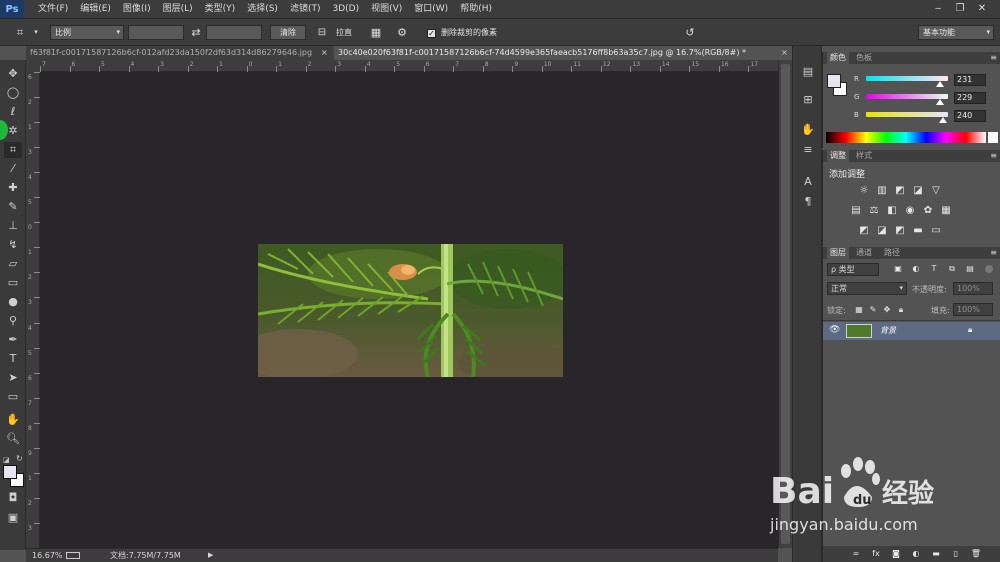 The width and height of the screenshot is (1000, 562). I want to click on menu-image: 图像(I), so click(137, 9).